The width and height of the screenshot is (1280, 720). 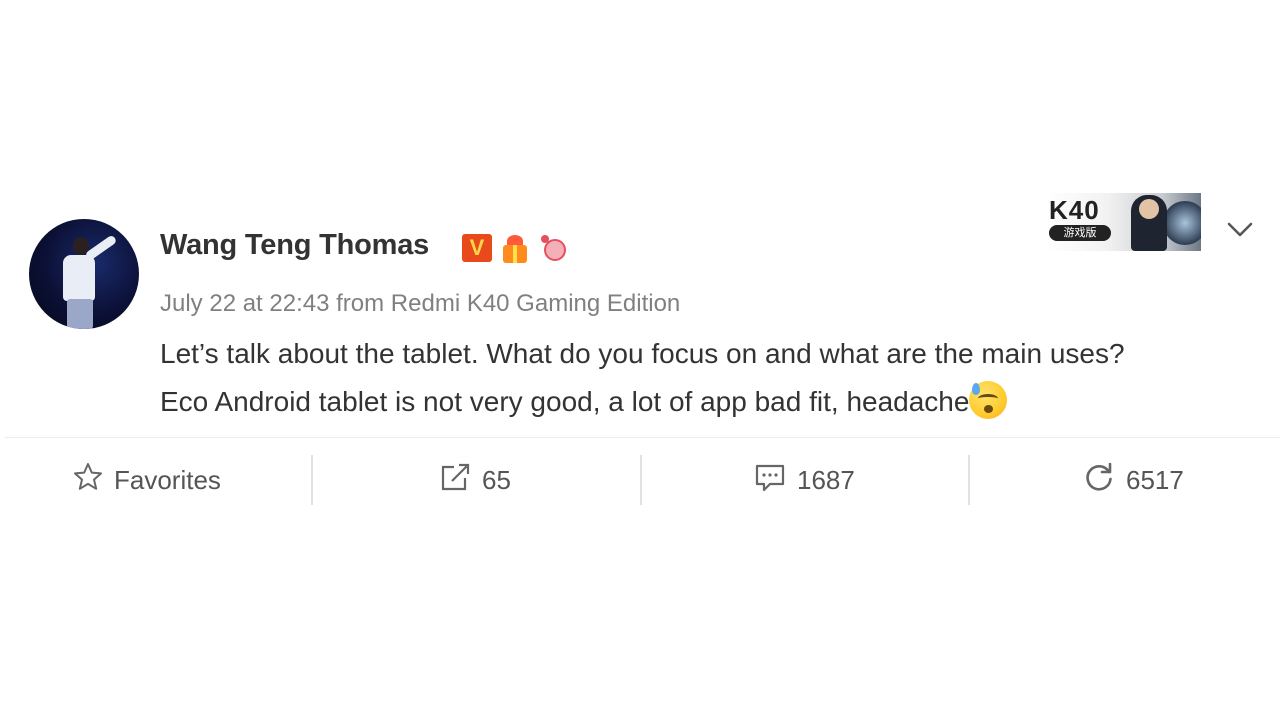 What do you see at coordinates (93, 480) in the screenshot?
I see `star-icon` at bounding box center [93, 480].